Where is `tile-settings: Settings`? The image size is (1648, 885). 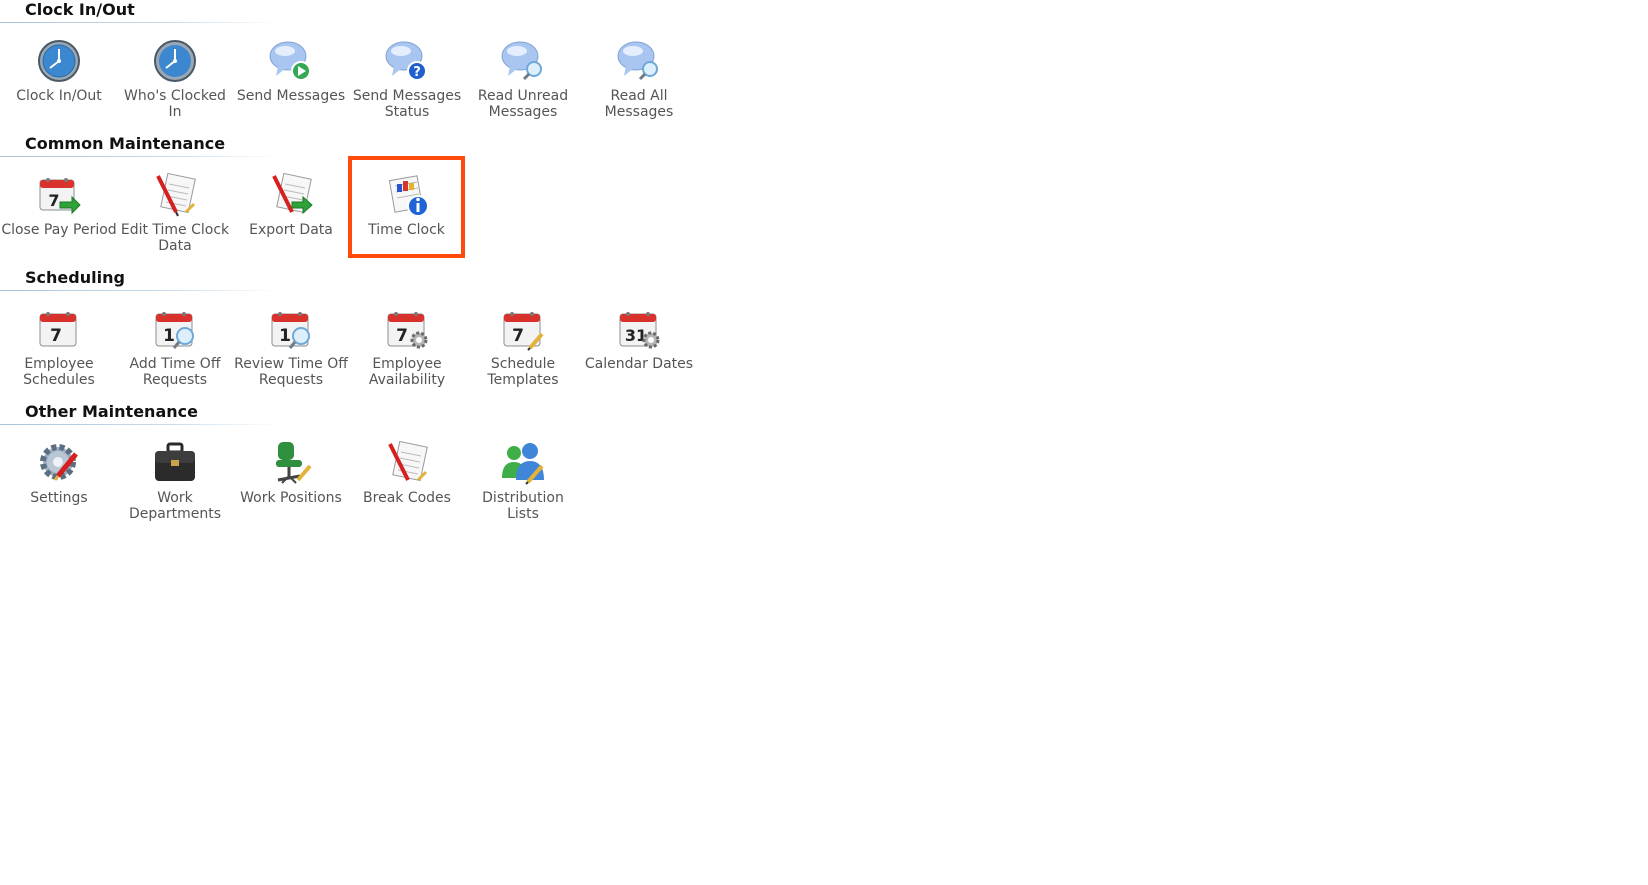 tile-settings: Settings is located at coordinates (59, 480).